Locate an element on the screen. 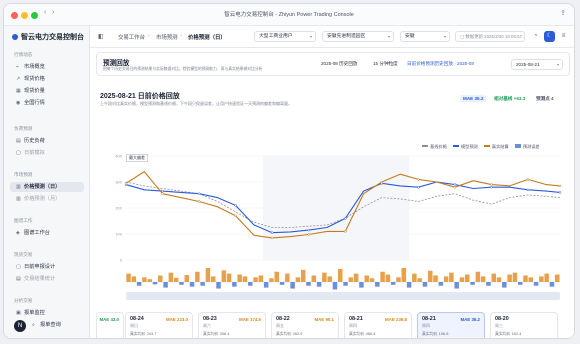 The width and height of the screenshot is (580, 344). backtest-link: 日前价格预测历史回放 · 2025-08 is located at coordinates (440, 64).